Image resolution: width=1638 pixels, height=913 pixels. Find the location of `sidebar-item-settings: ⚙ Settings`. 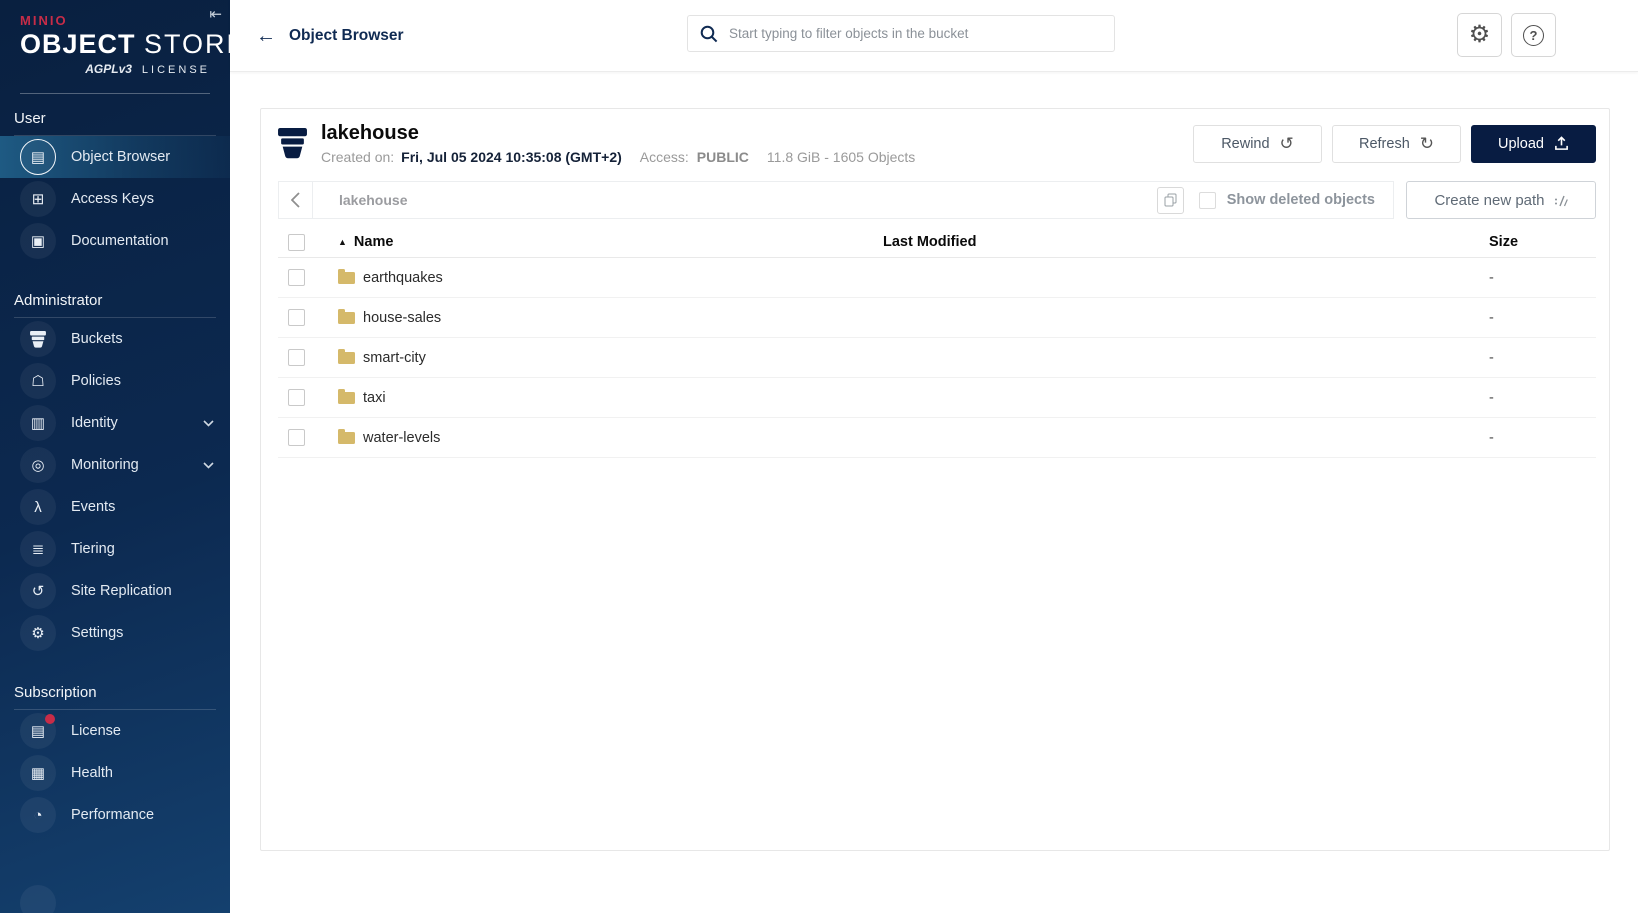

sidebar-item-settings: ⚙ Settings is located at coordinates (115, 633).